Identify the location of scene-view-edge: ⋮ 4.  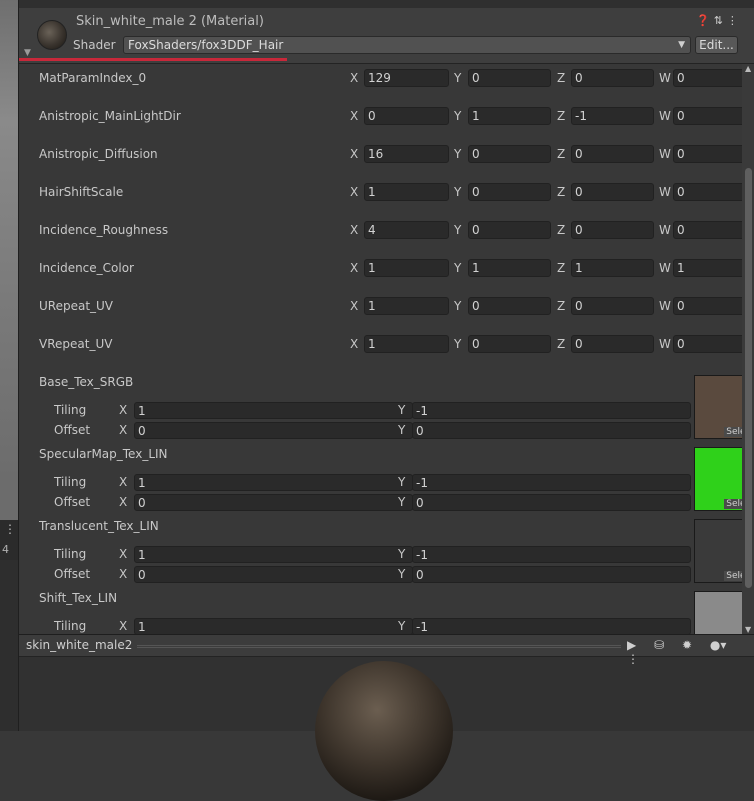
(9, 365).